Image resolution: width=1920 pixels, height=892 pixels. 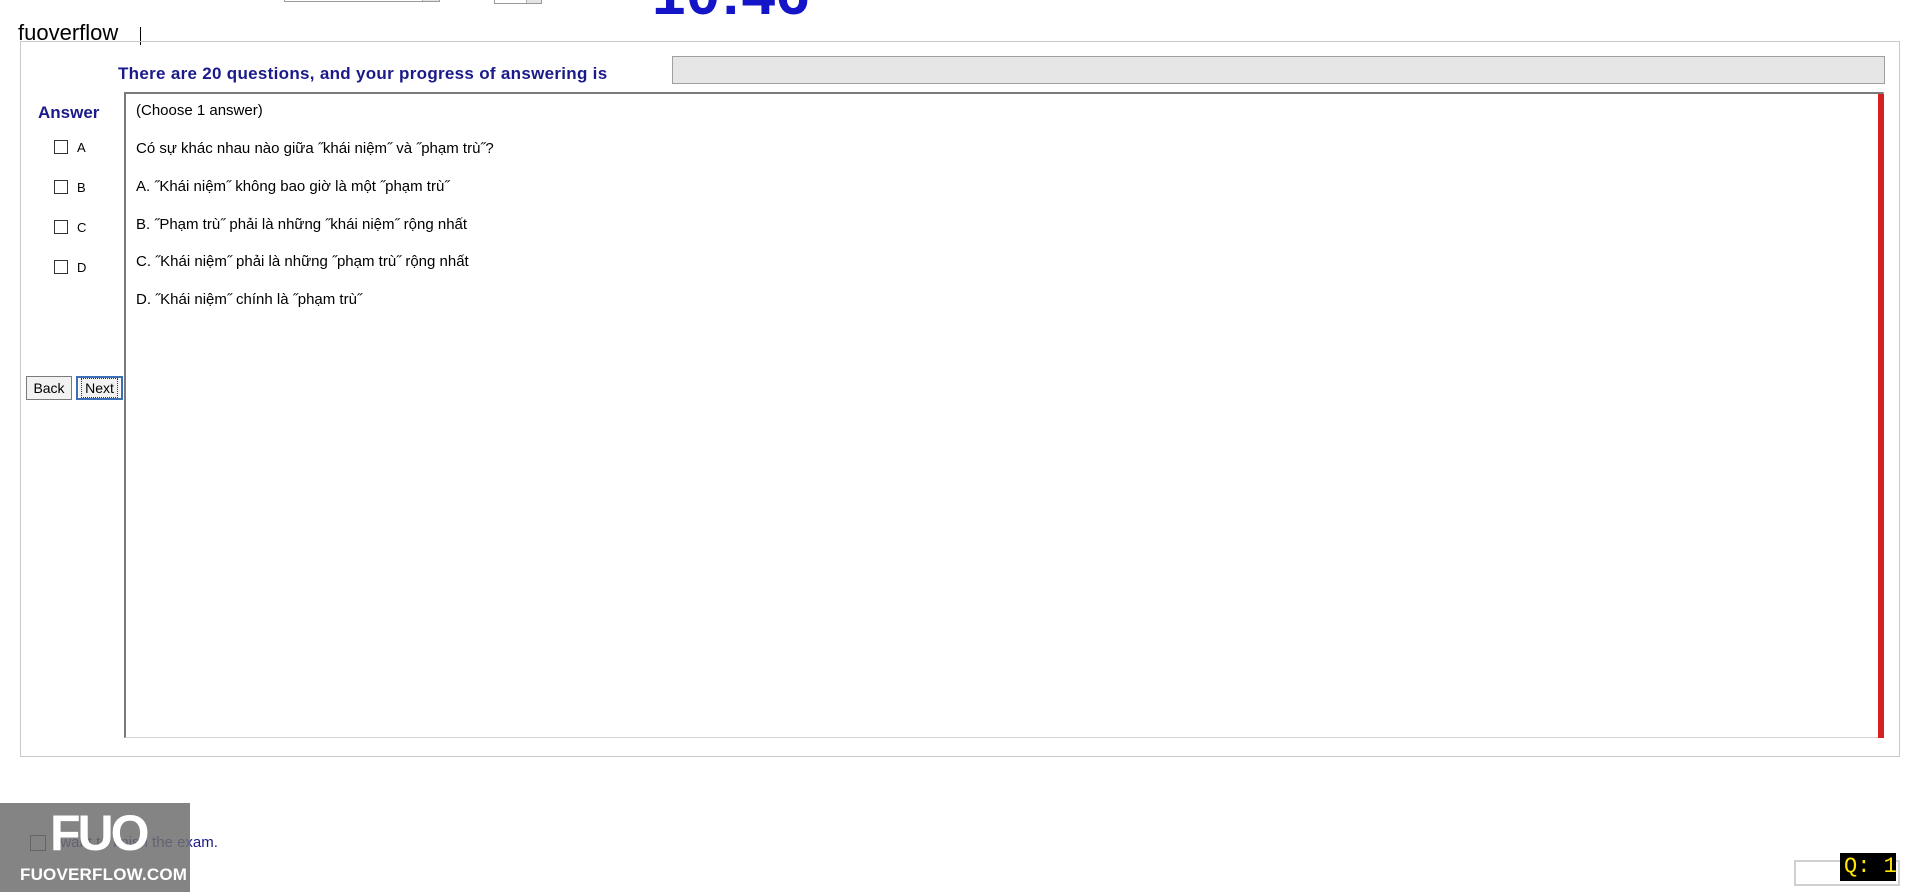 I want to click on top-combo-box, so click(x=362, y=1).